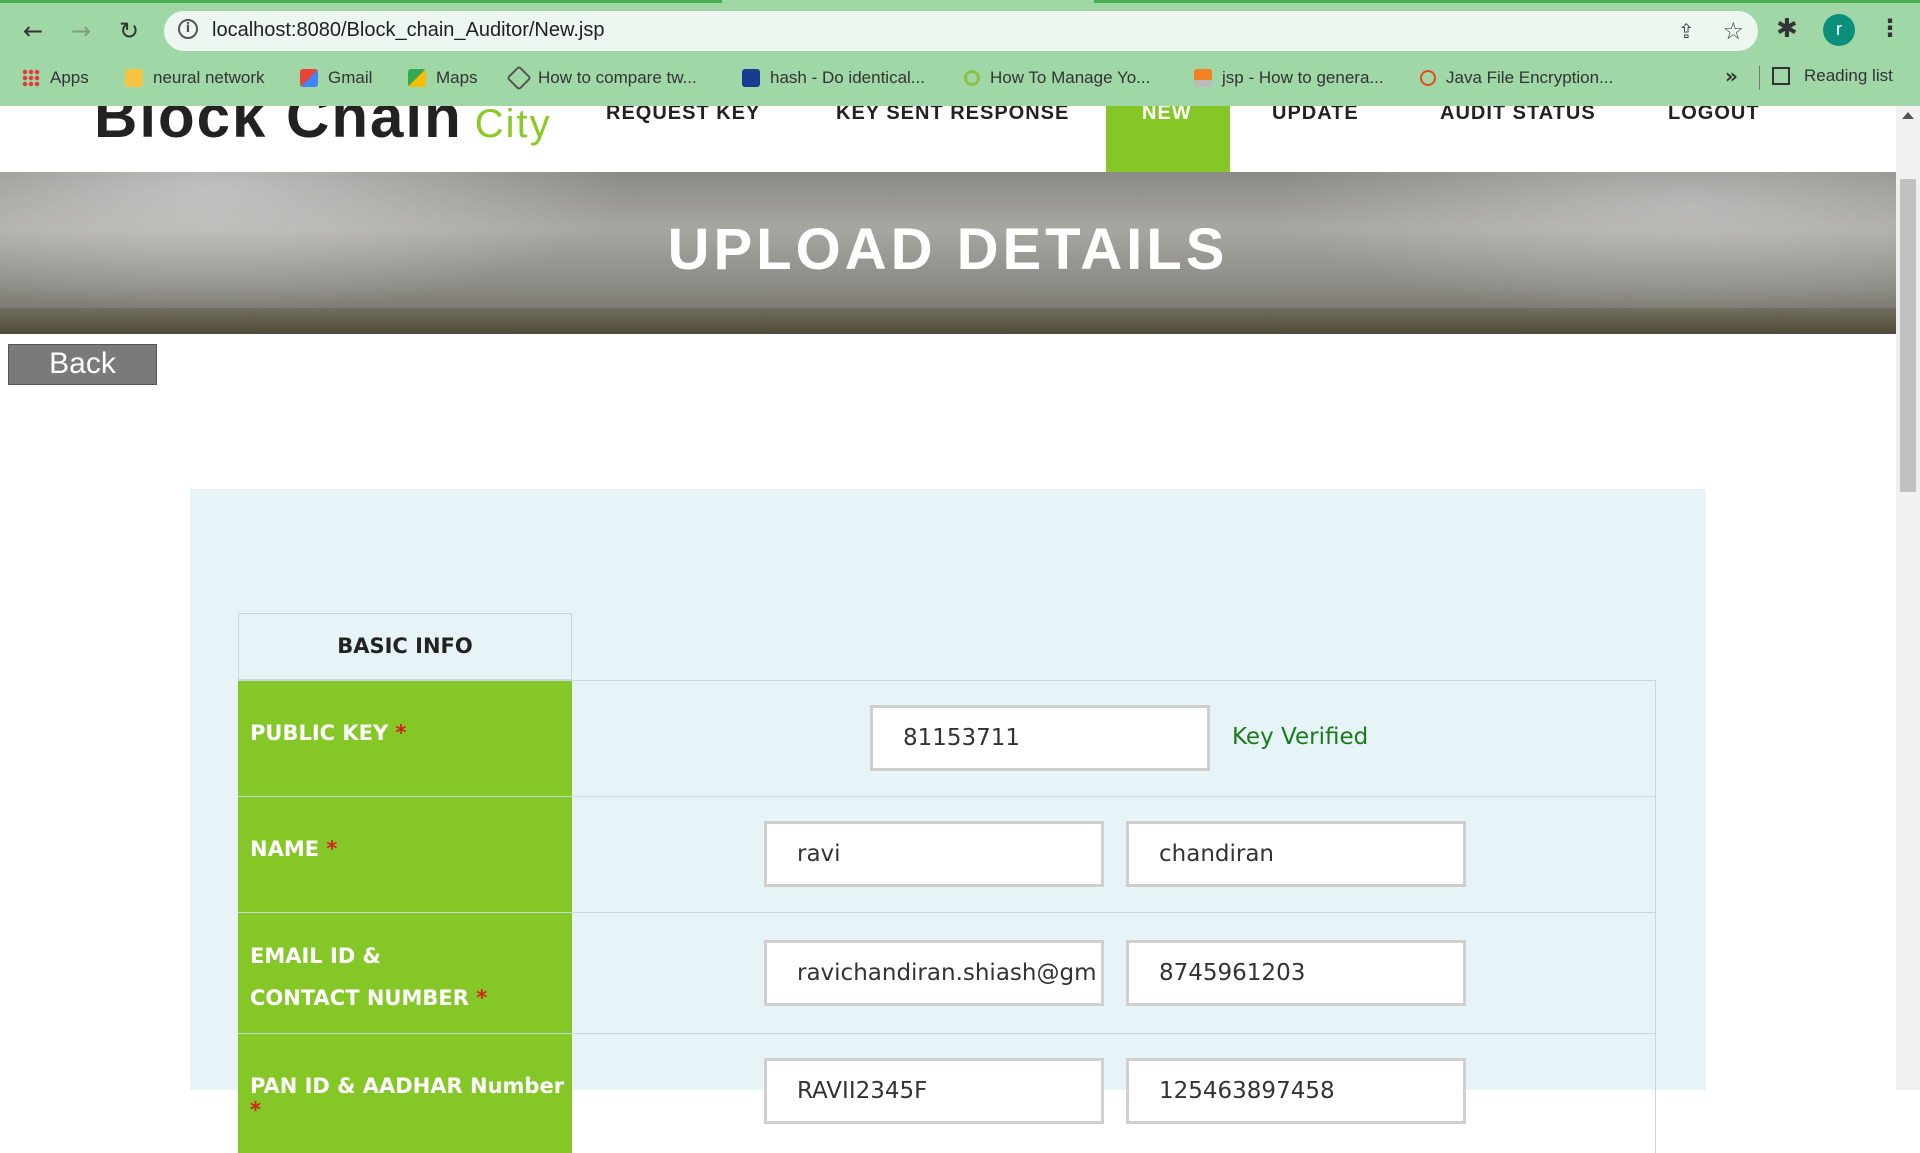 This screenshot has width=1920, height=1153. What do you see at coordinates (948, 321) in the screenshot?
I see `banner-image` at bounding box center [948, 321].